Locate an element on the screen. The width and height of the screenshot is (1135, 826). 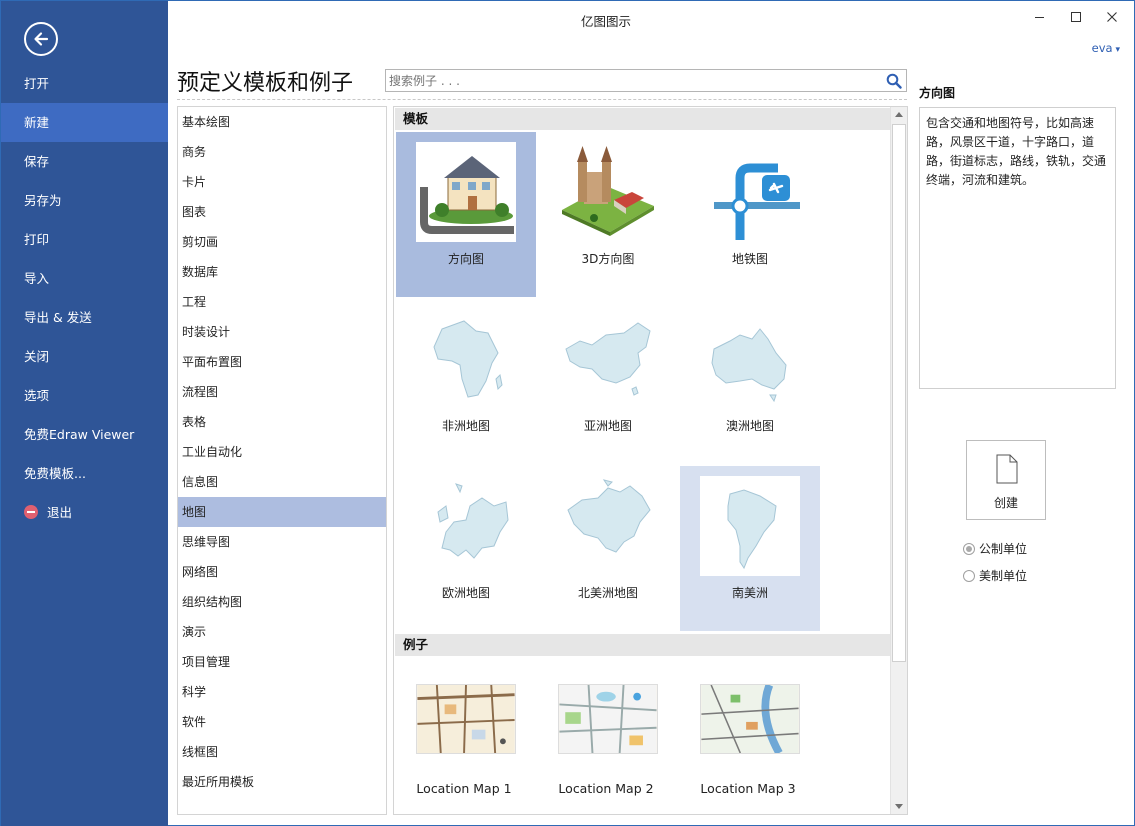
templates-section-header: 模板 is located at coordinates (643, 119).